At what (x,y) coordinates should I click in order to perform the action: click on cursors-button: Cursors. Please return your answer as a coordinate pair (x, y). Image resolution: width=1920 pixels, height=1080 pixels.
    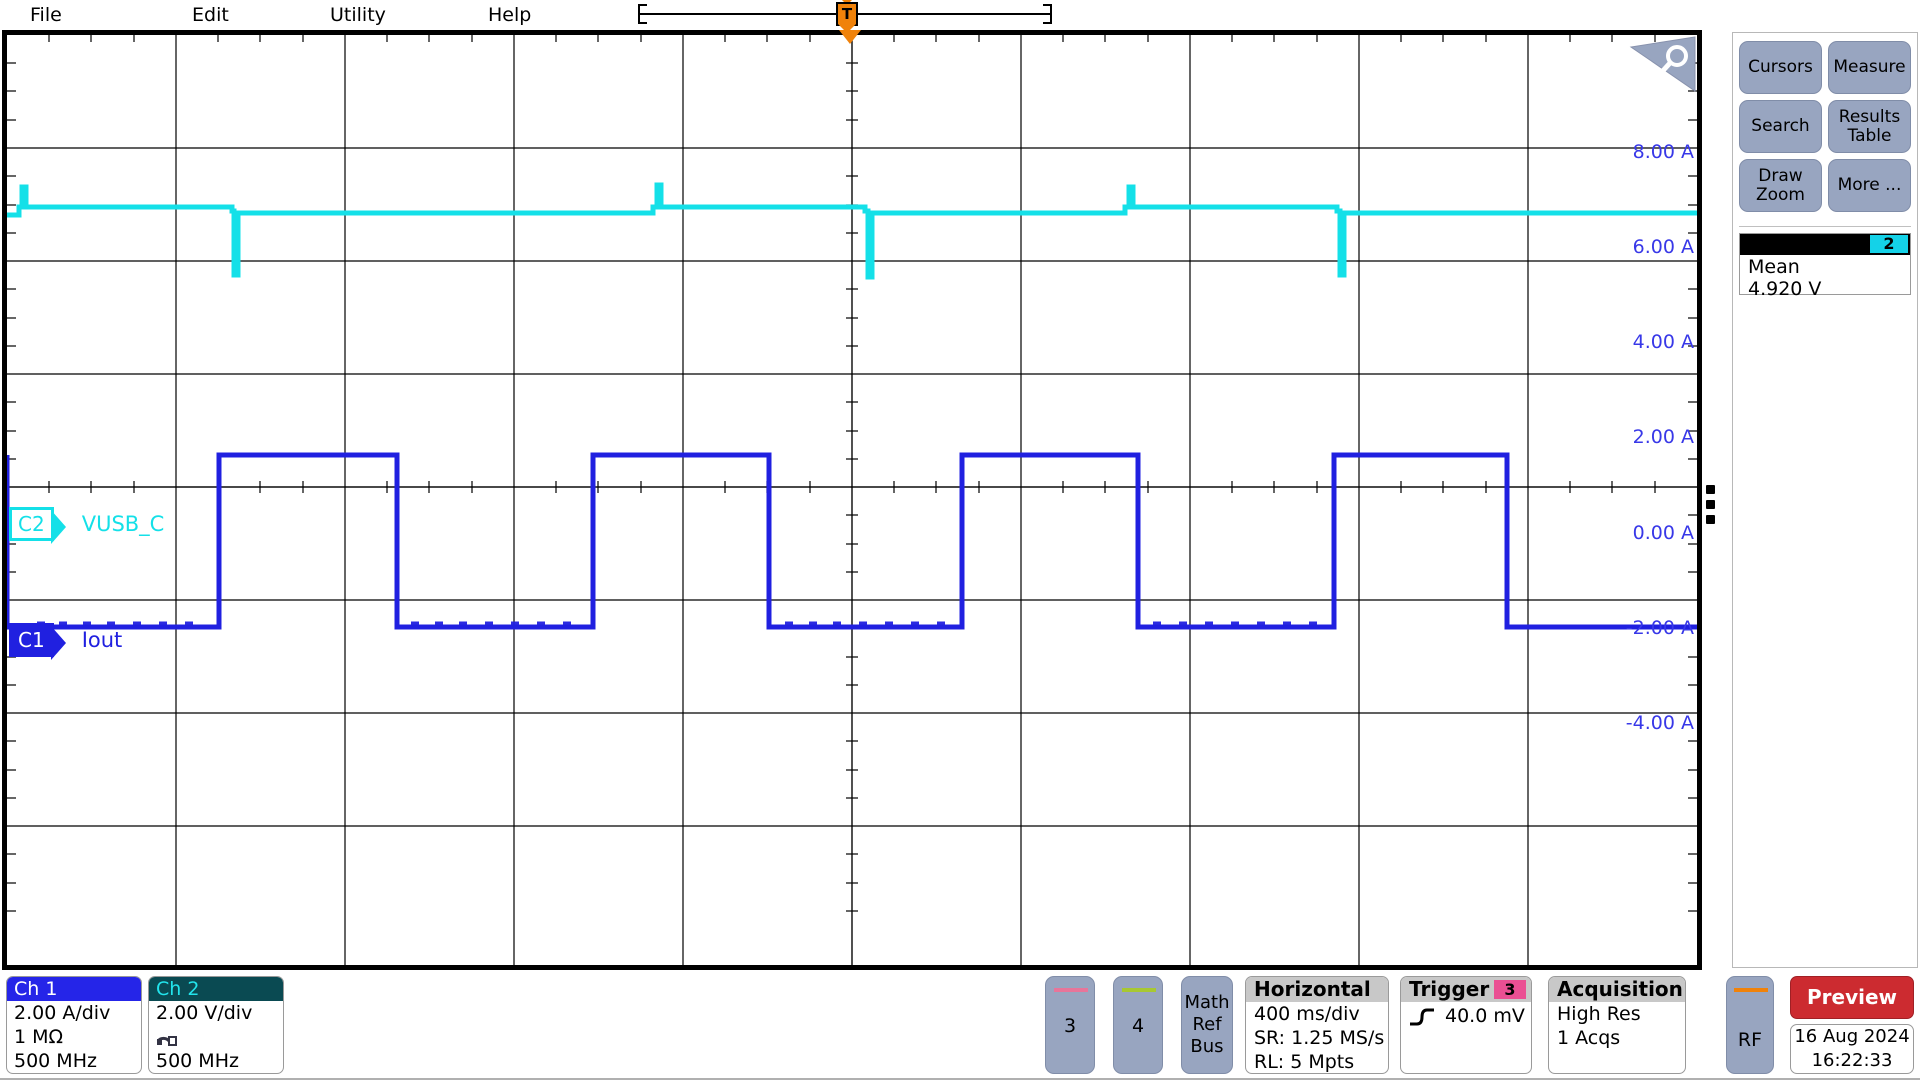
    Looking at the image, I should click on (1780, 67).